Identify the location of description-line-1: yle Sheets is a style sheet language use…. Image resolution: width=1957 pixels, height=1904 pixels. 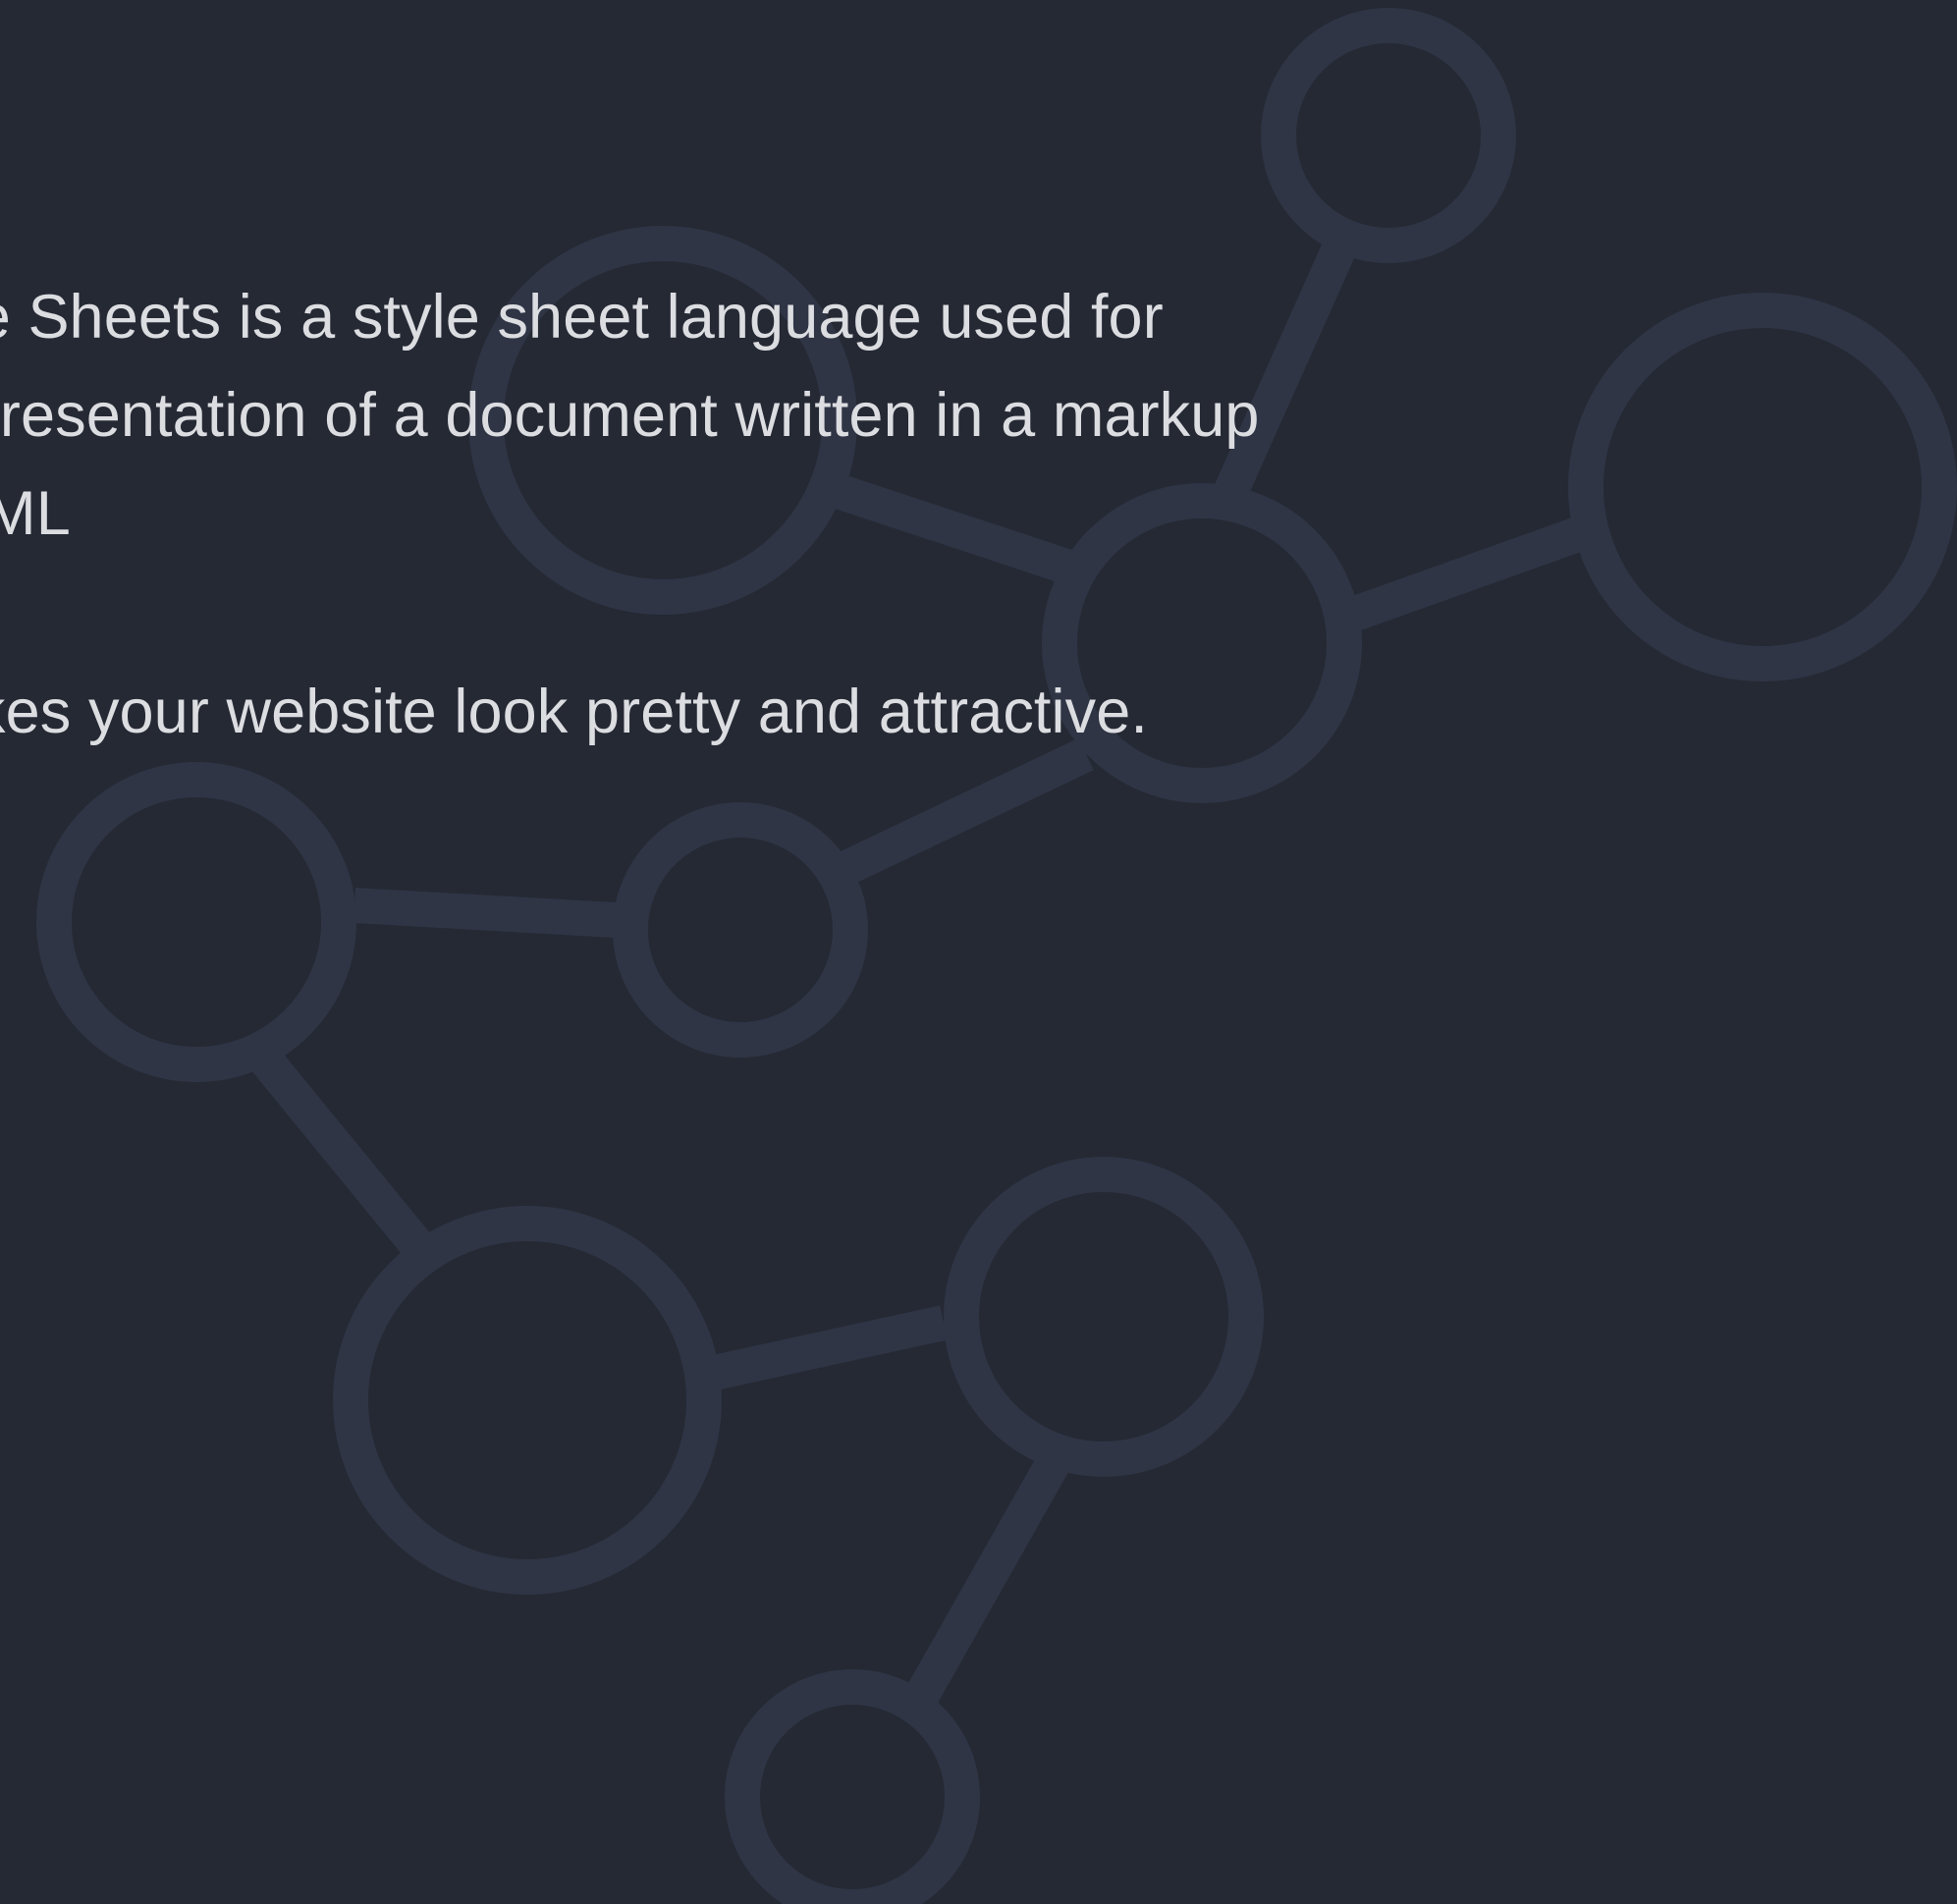
(582, 317).